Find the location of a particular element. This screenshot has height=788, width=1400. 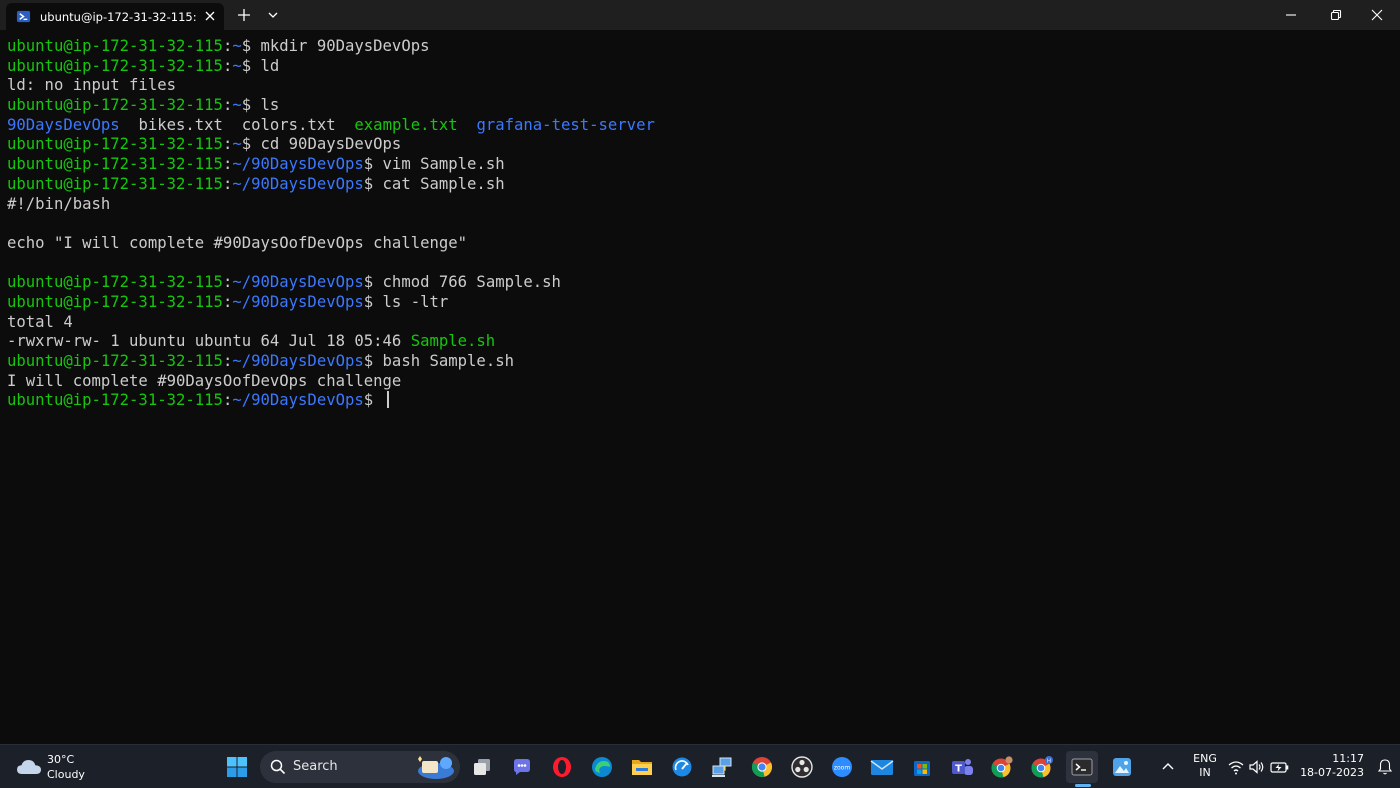

restore-icon is located at coordinates (1336, 15).